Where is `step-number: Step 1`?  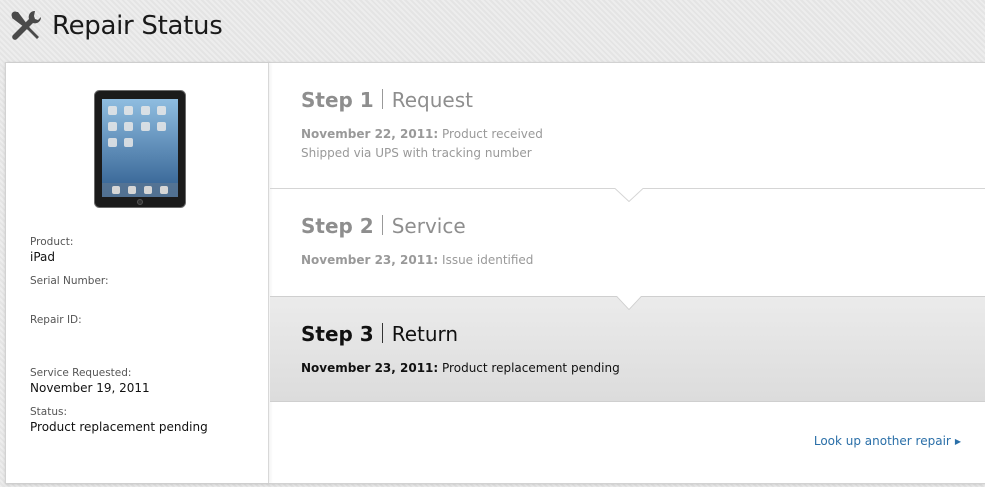
step-number: Step 1 is located at coordinates (337, 100).